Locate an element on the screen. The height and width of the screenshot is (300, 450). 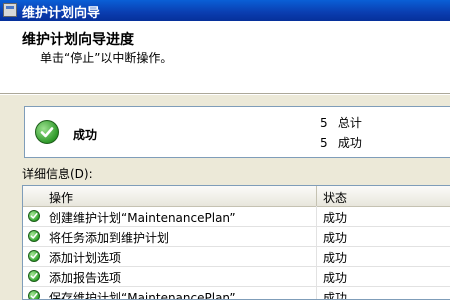
app-window-icon is located at coordinates (10, 10).